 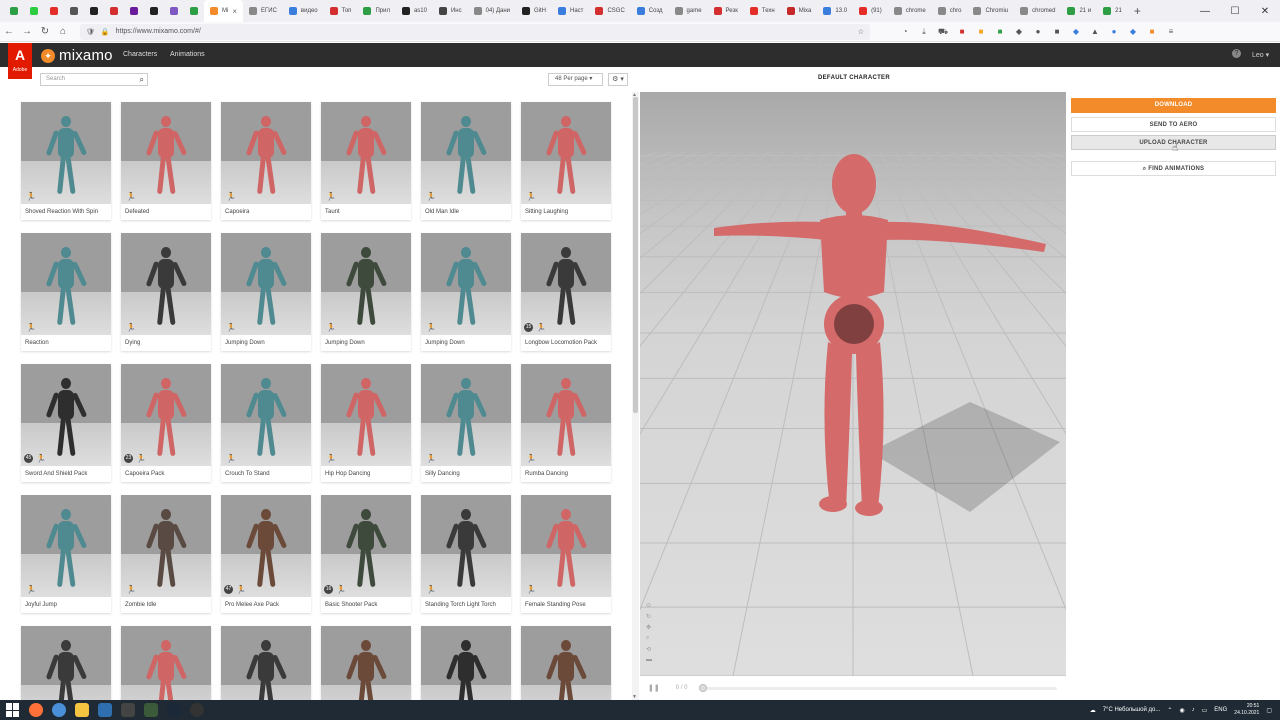 What do you see at coordinates (618, 79) in the screenshot?
I see `grid-settings-select: ⚙ ▾` at bounding box center [618, 79].